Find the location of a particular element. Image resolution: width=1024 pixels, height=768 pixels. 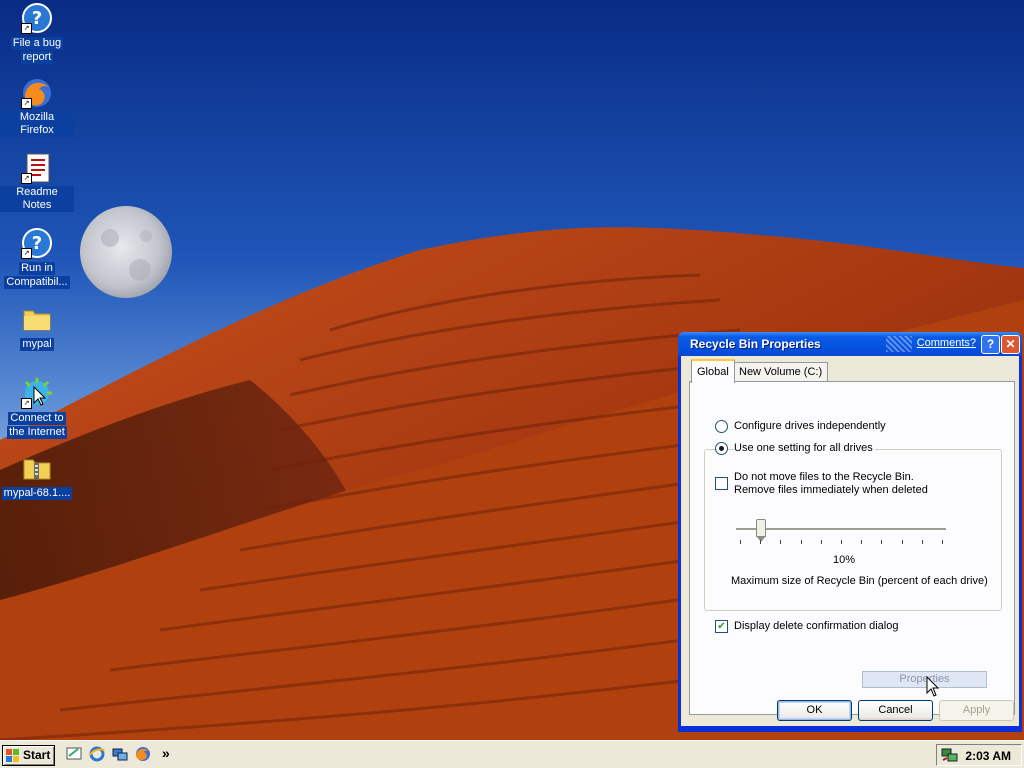

close-button: ✕ is located at coordinates (1010, 344).